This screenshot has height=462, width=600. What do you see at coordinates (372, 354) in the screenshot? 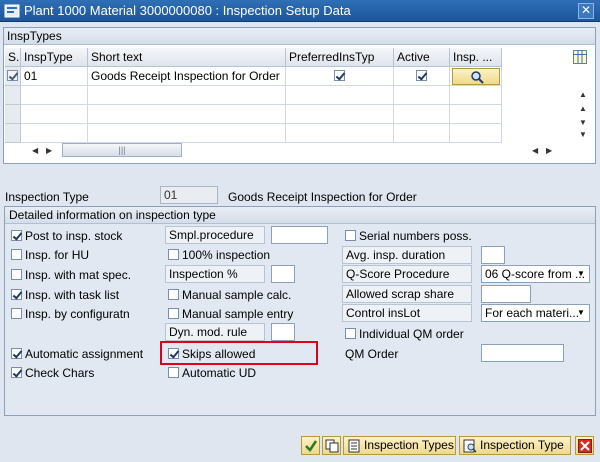
I see `qm-order-label: QM Order` at bounding box center [372, 354].